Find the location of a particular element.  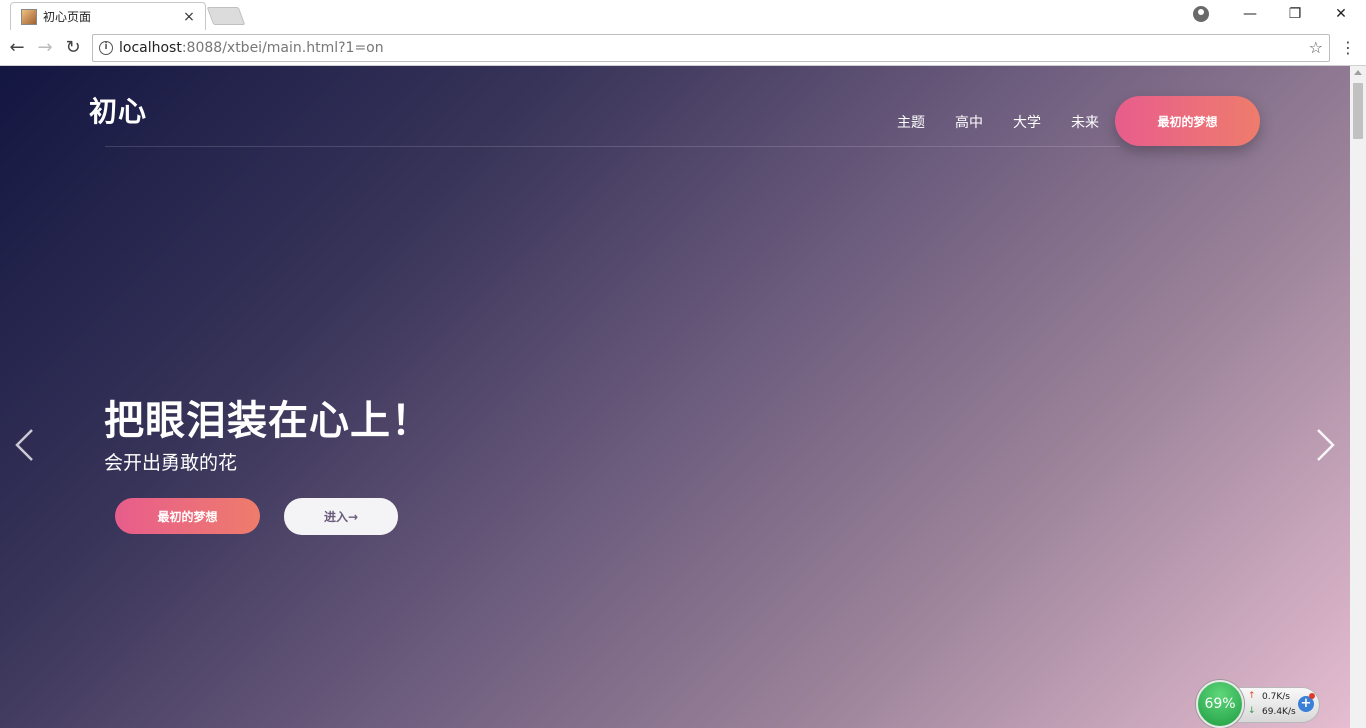

download-speed: 69.4K/s is located at coordinates (1279, 712).